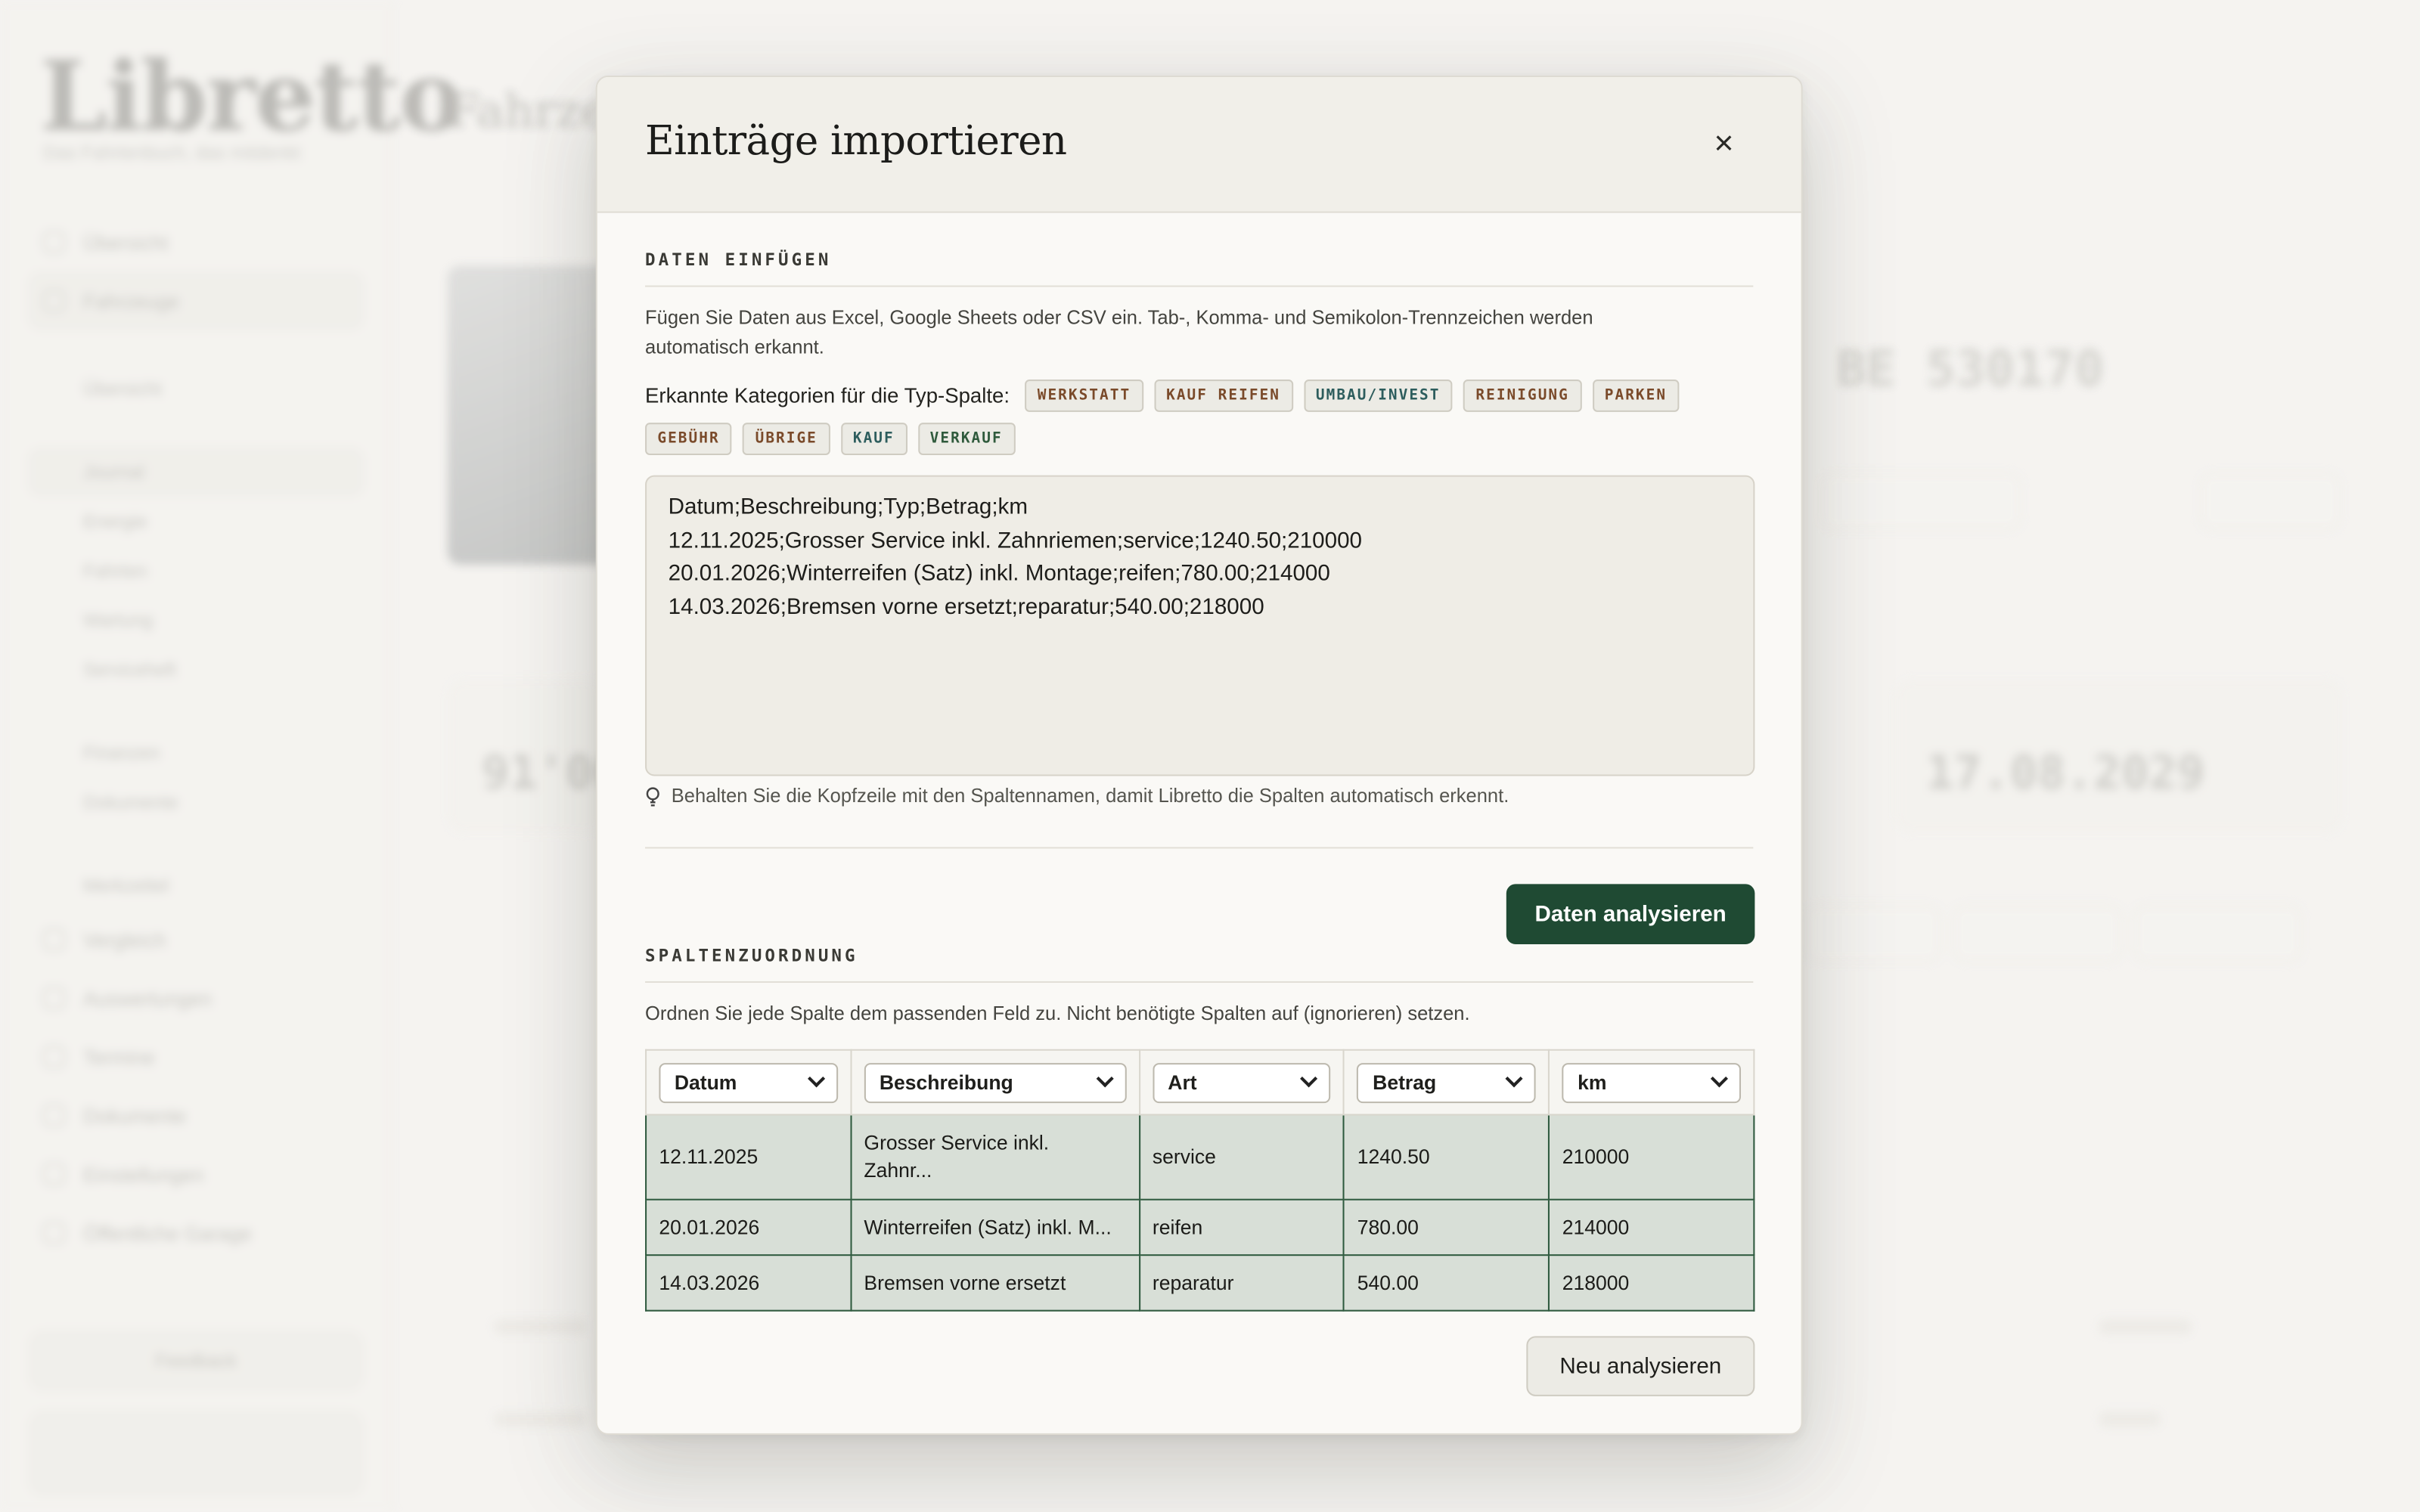  I want to click on mapping-header-cell: Beschreibung, so click(995, 1082).